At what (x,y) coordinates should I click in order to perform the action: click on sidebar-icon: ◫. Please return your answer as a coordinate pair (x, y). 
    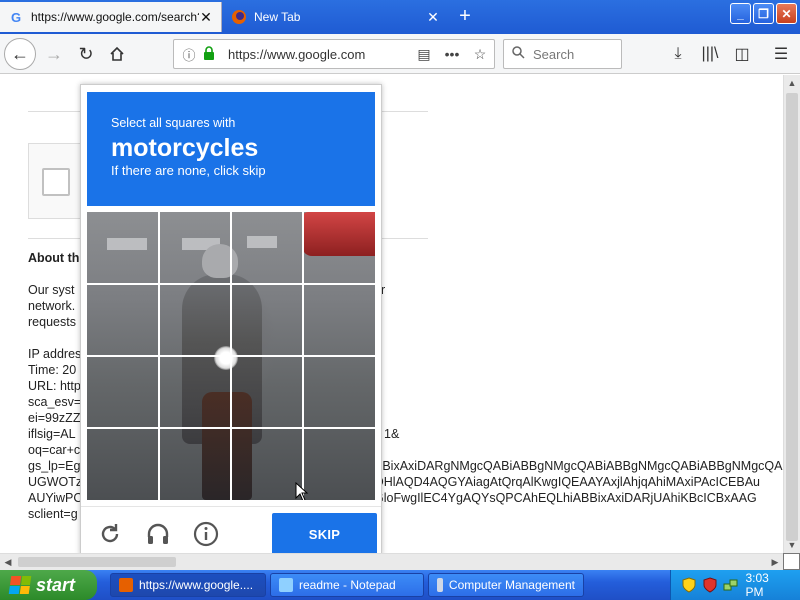
    Looking at the image, I should click on (742, 54).